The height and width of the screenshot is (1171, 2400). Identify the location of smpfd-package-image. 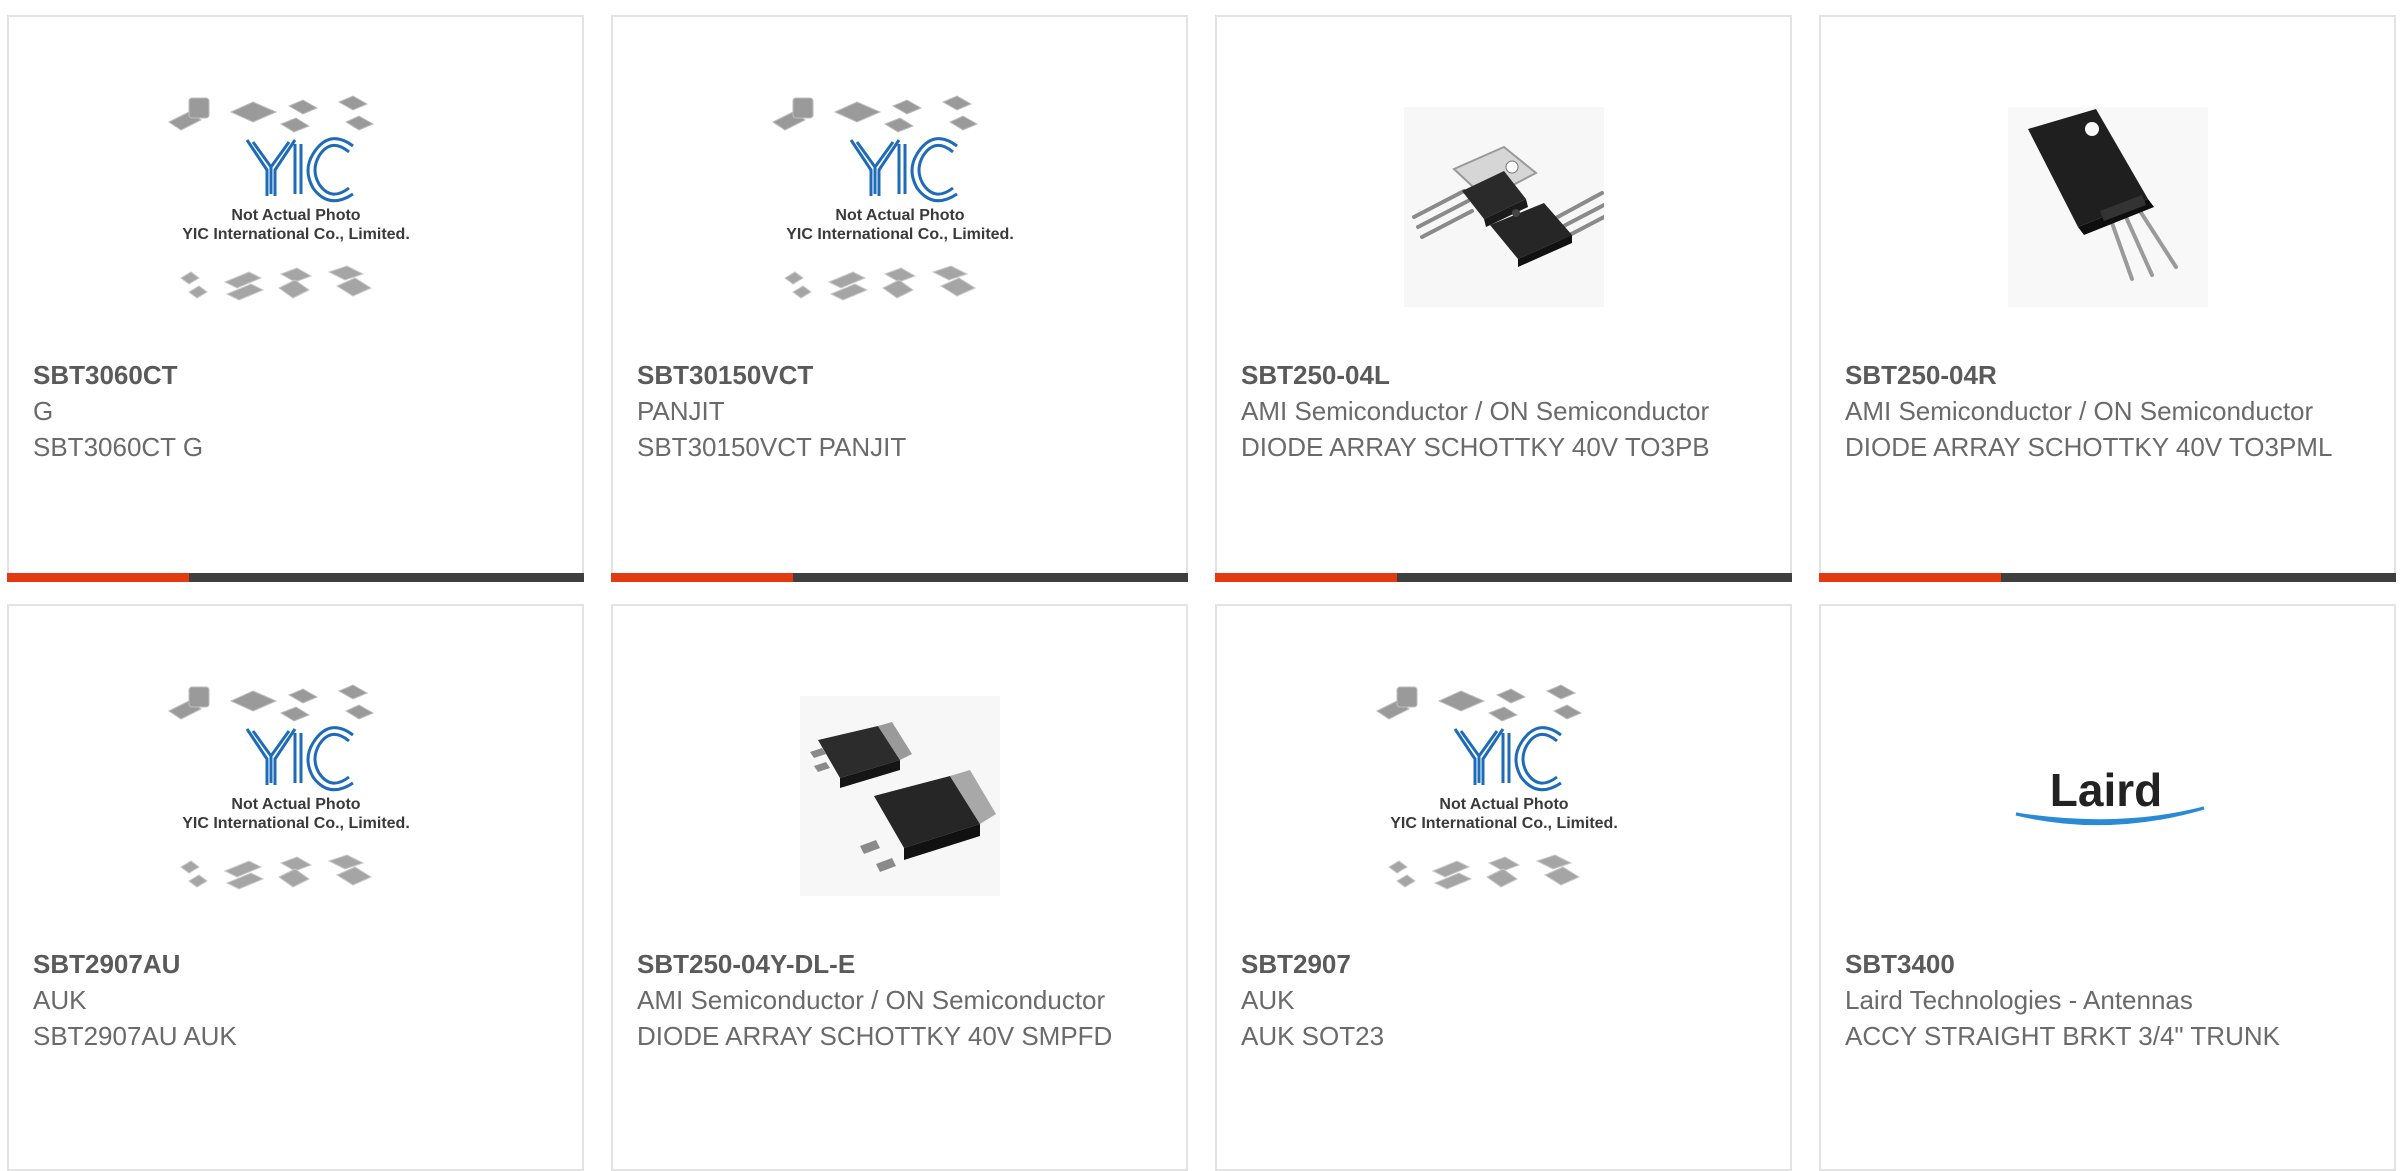
(899, 796).